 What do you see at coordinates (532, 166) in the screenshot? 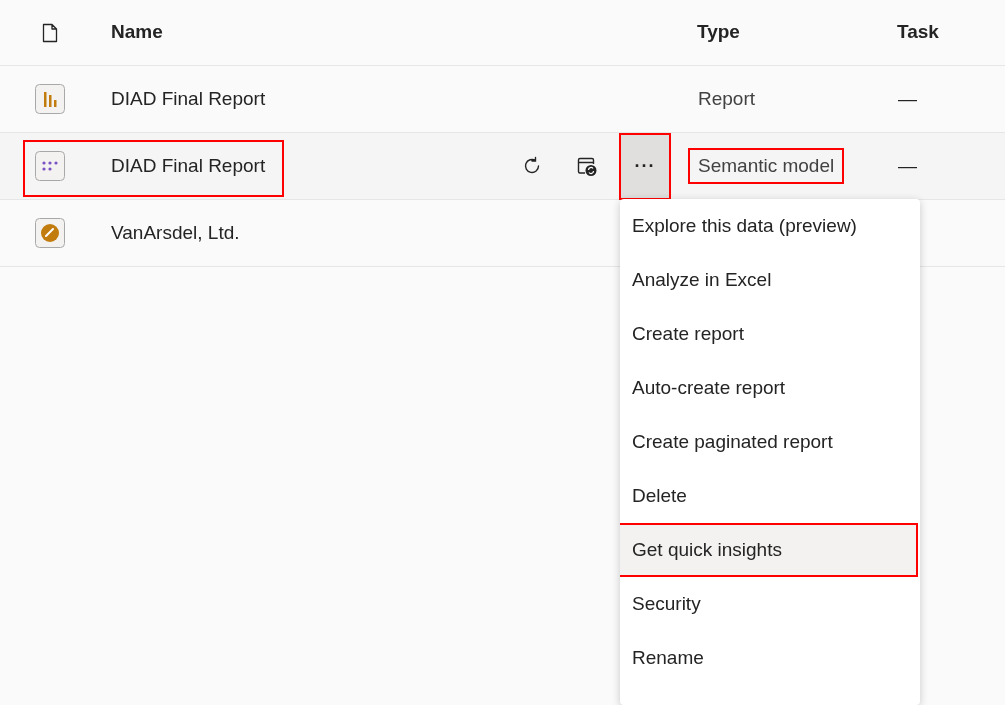
I see `refresh-icon` at bounding box center [532, 166].